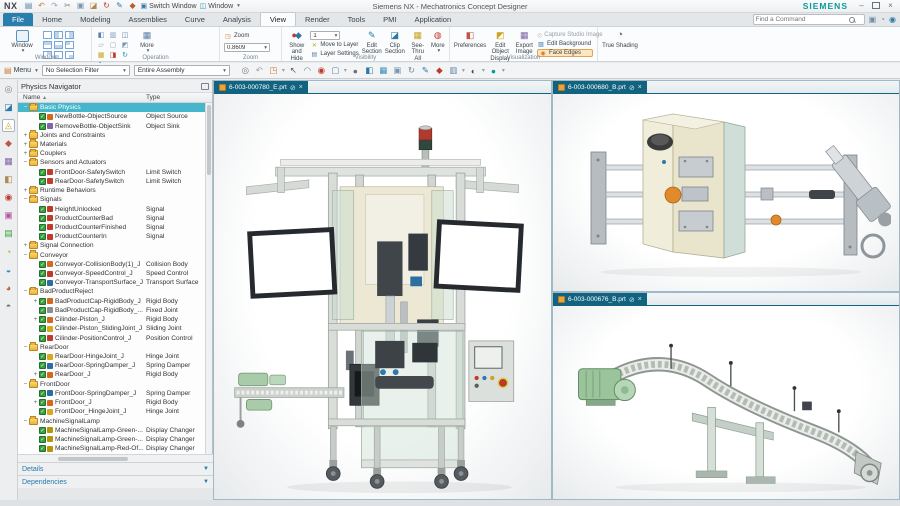 This screenshot has width=900, height=506. Describe the element at coordinates (439, 70) in the screenshot. I see `paint-icon: ◆` at that location.